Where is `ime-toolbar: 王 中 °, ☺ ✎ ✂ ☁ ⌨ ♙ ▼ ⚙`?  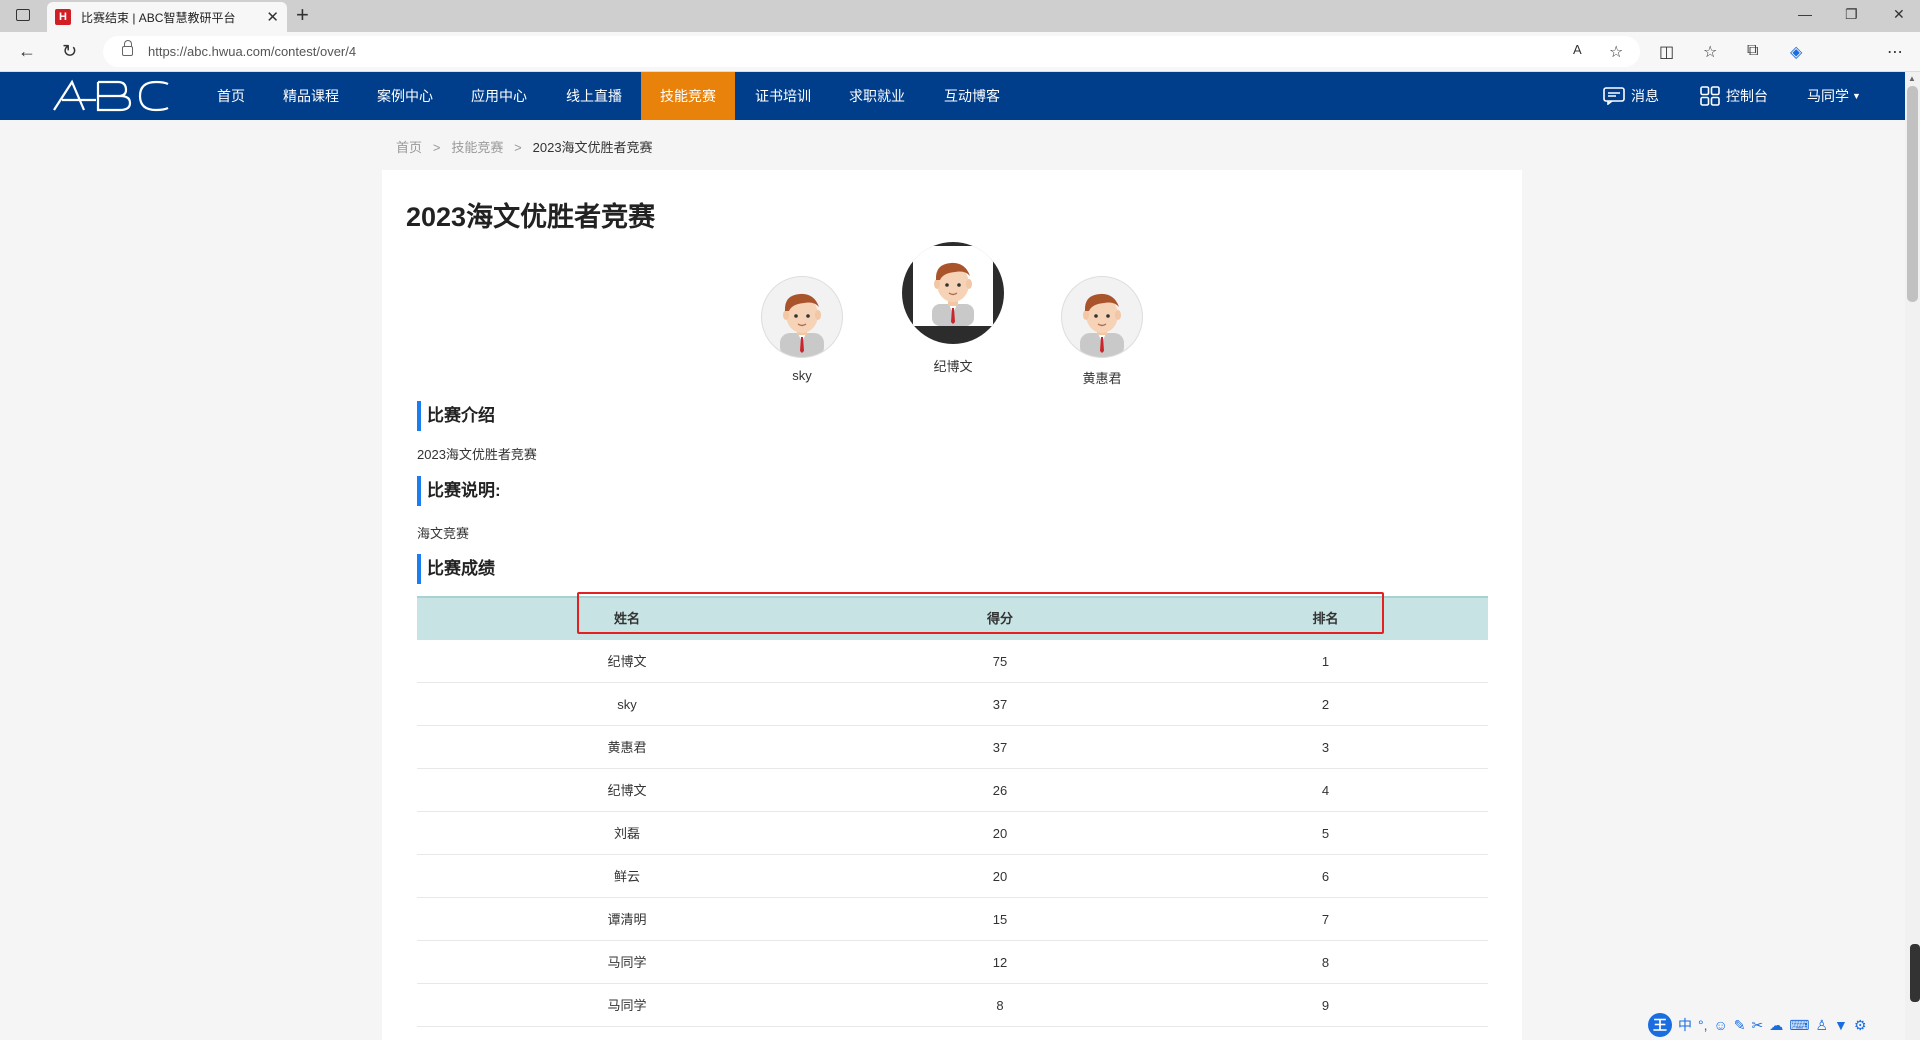
ime-toolbar: 王 中 °, ☺ ✎ ✂ ☁ ⌨ ♙ ▼ ⚙ is located at coordinates (1784, 1025).